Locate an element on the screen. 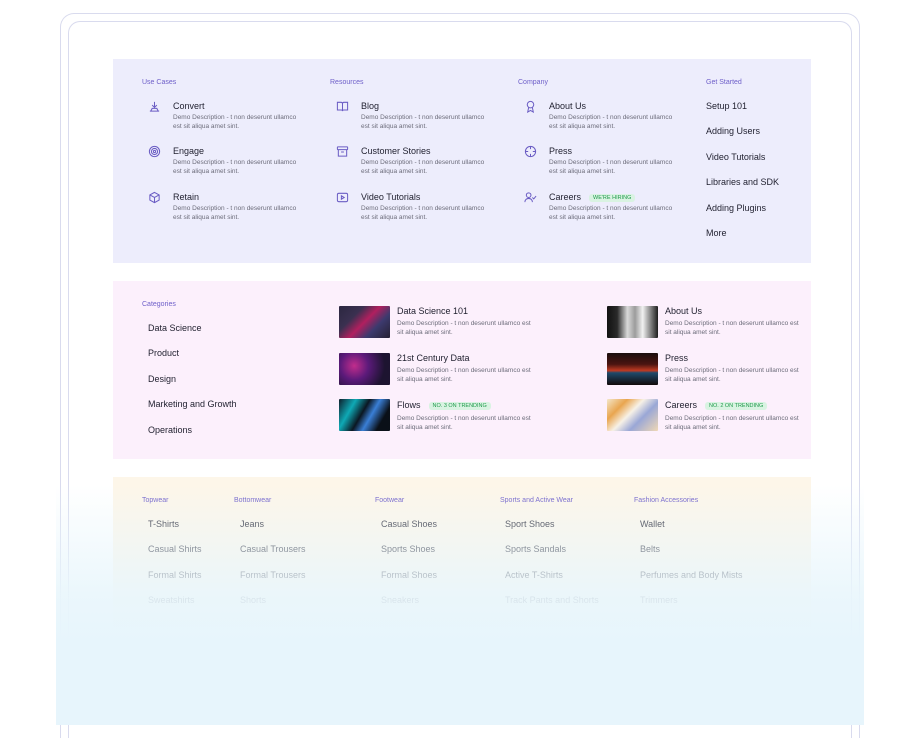 This screenshot has height=738, width=920. link-casual-shoes: Casual Shoes is located at coordinates (409, 524).